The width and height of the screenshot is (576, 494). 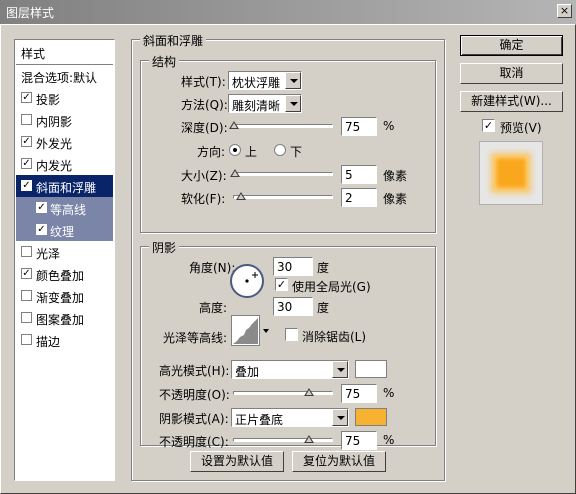 I want to click on reset-default-button: 复位为默认值, so click(x=339, y=461).